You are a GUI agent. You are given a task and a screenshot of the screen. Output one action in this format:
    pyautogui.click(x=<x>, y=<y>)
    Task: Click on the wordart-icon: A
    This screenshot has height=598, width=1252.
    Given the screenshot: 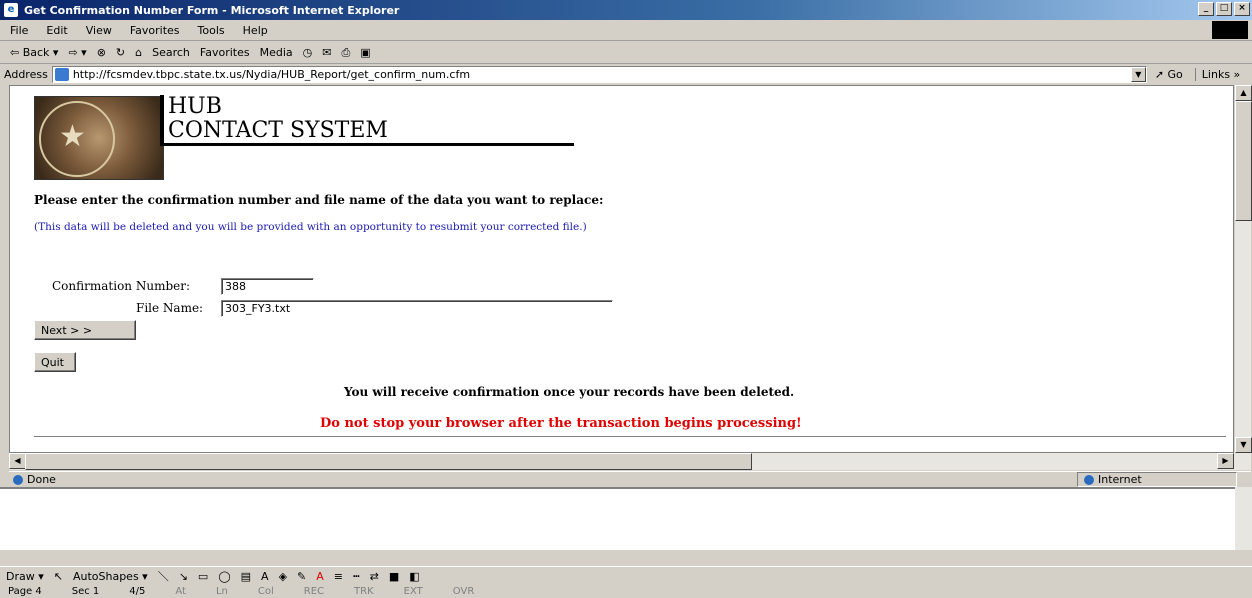 What is the action you would take?
    pyautogui.click(x=265, y=576)
    